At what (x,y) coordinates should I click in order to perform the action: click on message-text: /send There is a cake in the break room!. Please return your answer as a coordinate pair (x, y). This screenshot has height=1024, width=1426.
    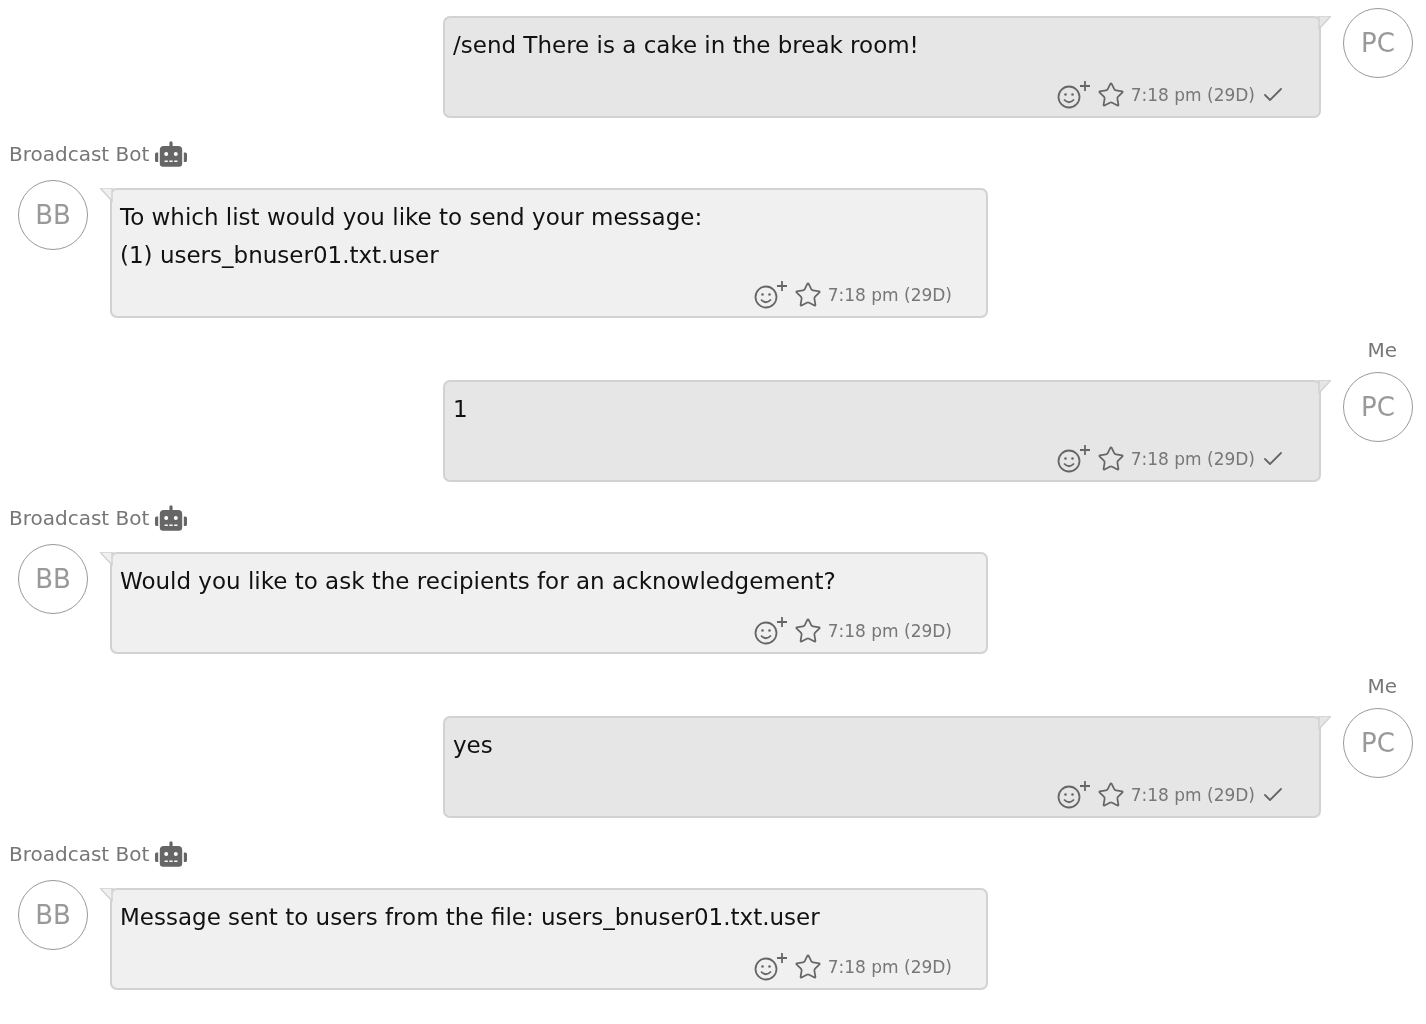
    Looking at the image, I should click on (686, 45).